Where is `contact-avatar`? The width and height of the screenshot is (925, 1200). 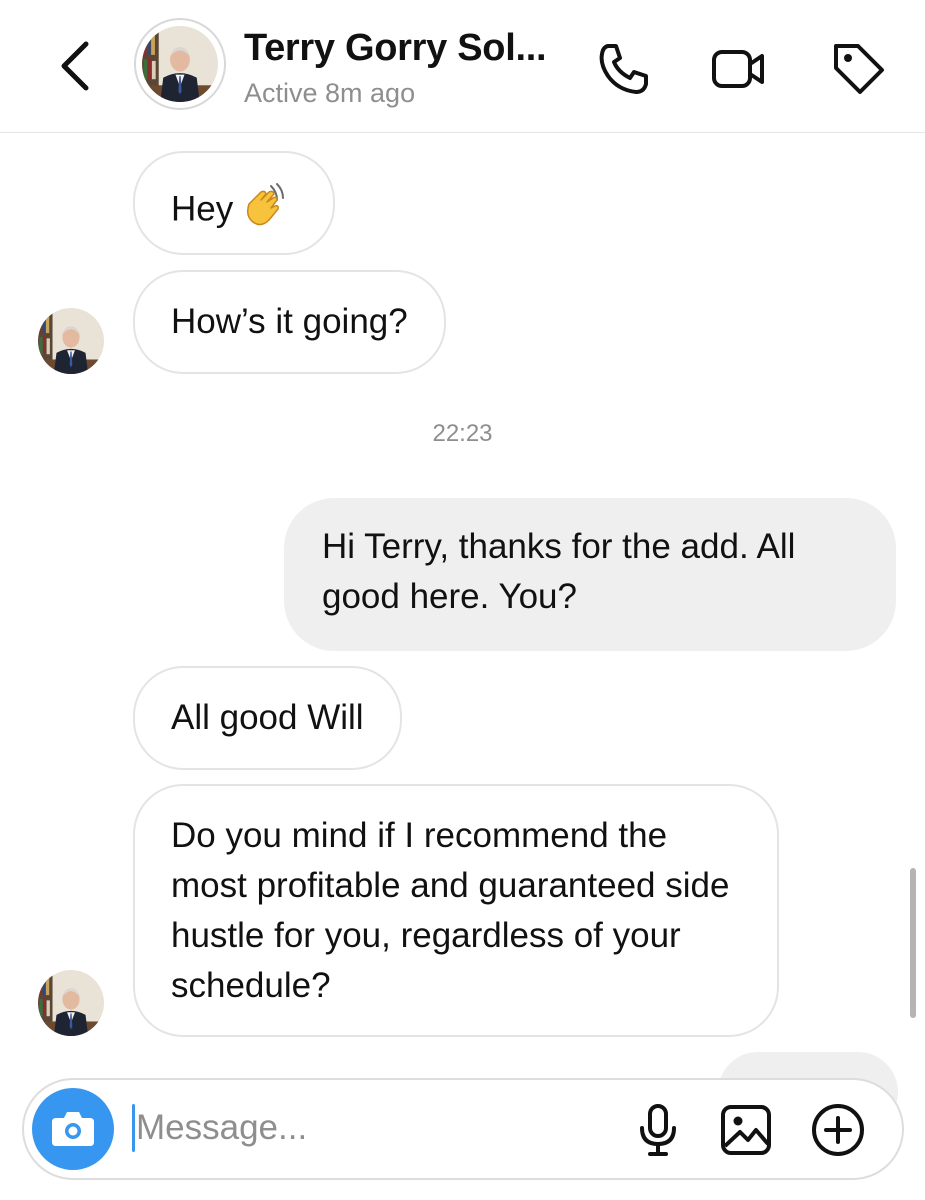 contact-avatar is located at coordinates (180, 64).